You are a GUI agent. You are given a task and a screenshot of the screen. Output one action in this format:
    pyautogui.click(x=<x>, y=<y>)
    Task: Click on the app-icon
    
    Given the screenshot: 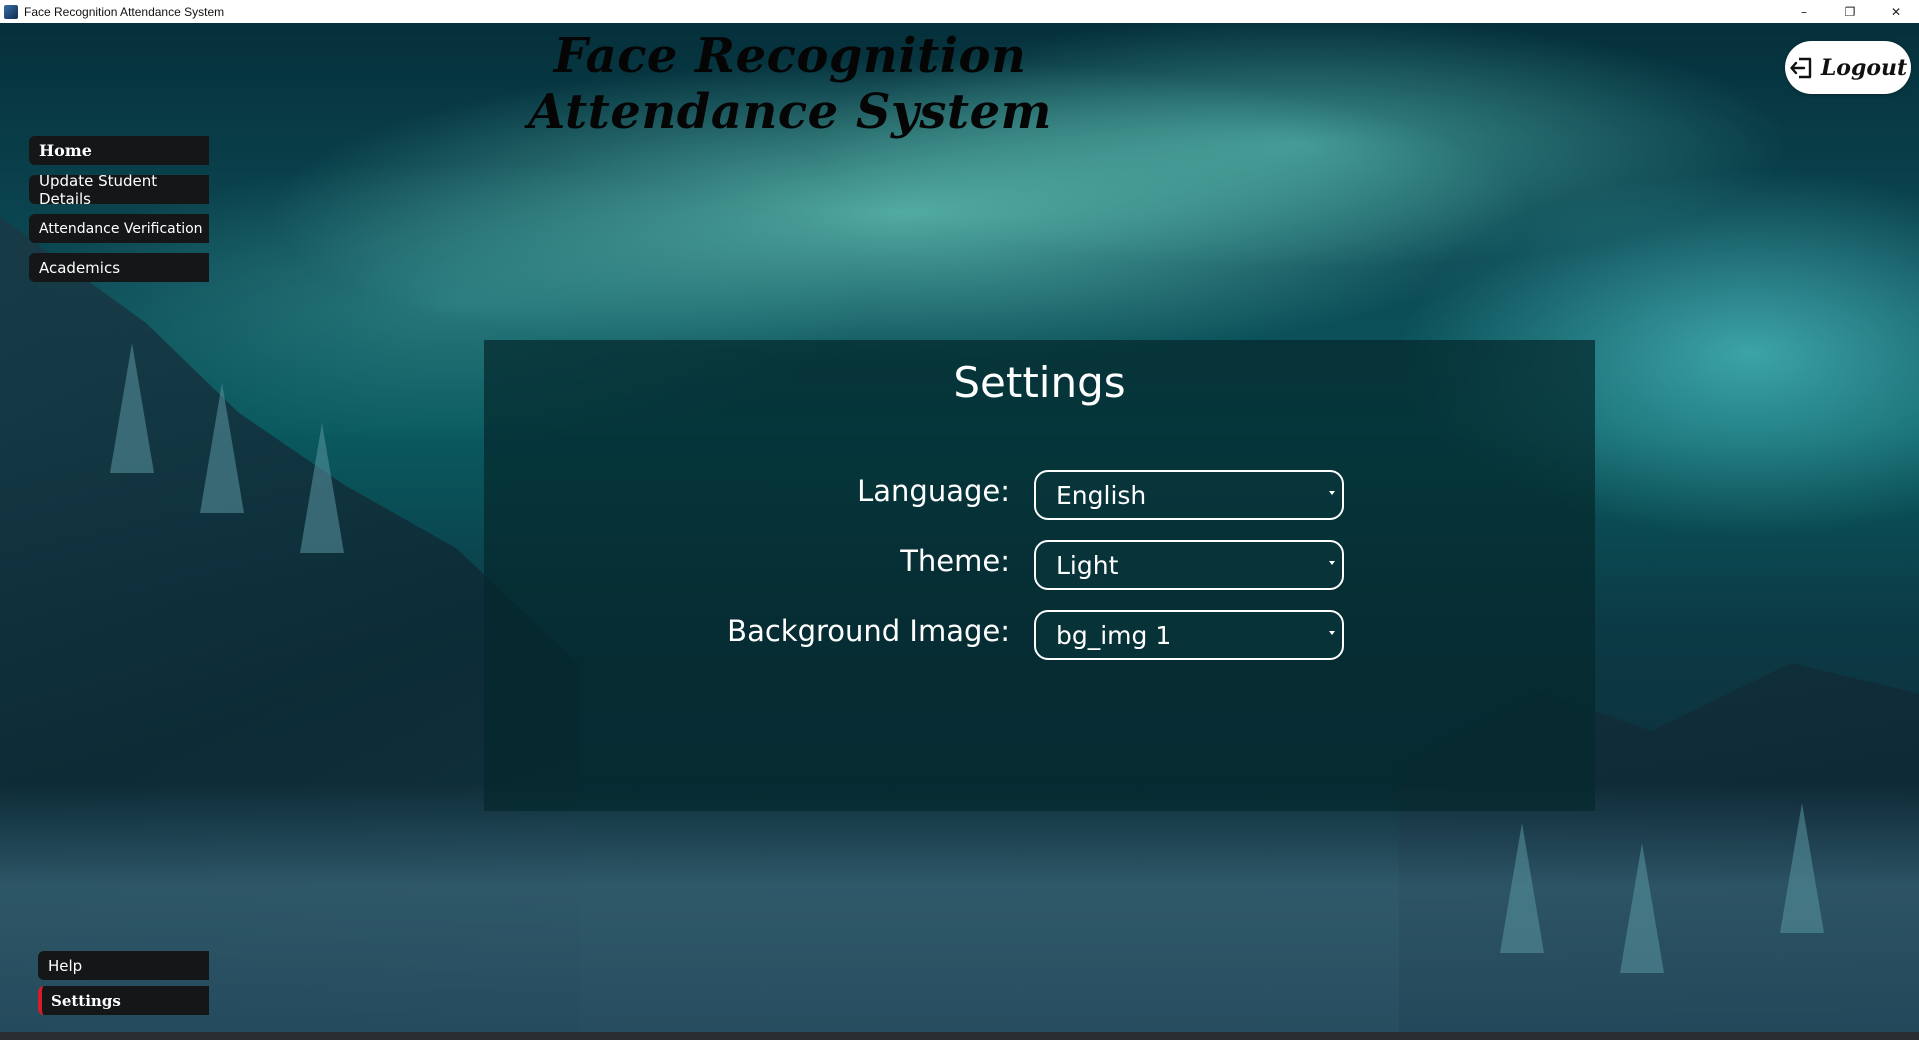 What is the action you would take?
    pyautogui.click(x=11, y=11)
    